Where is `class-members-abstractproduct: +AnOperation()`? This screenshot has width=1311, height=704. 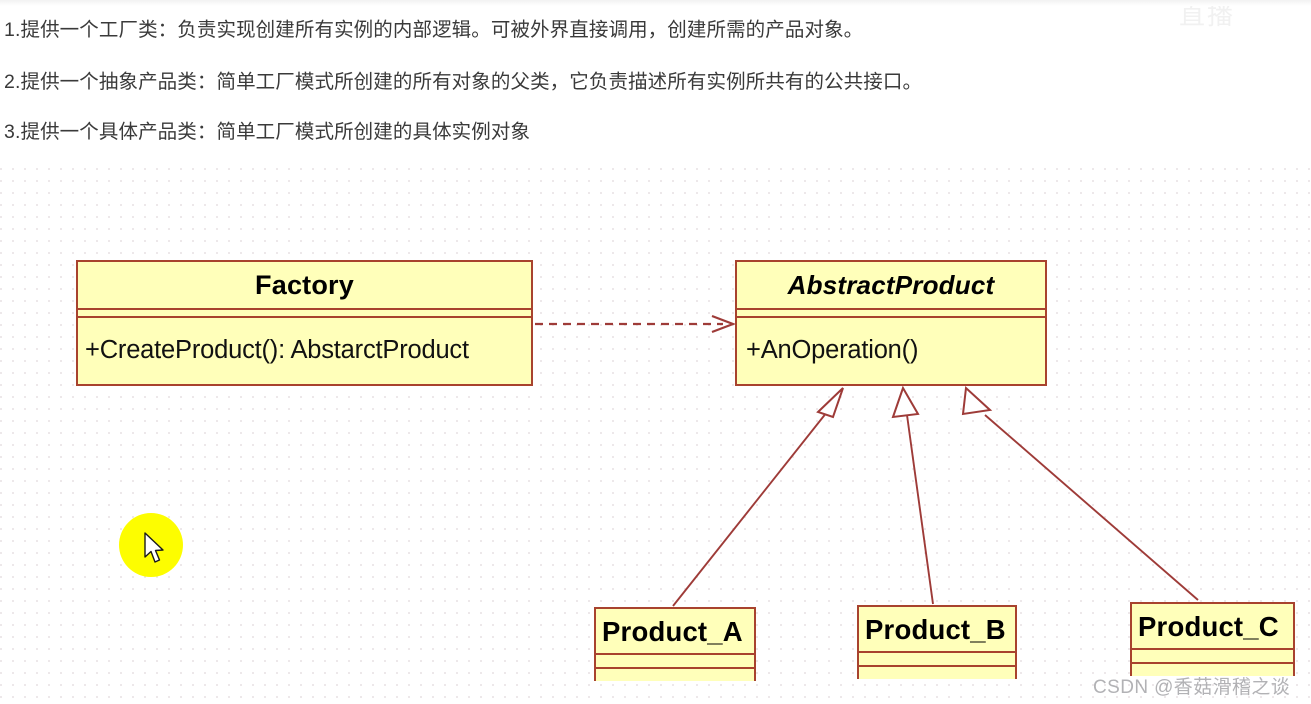 class-members-abstractproduct: +AnOperation() is located at coordinates (832, 350).